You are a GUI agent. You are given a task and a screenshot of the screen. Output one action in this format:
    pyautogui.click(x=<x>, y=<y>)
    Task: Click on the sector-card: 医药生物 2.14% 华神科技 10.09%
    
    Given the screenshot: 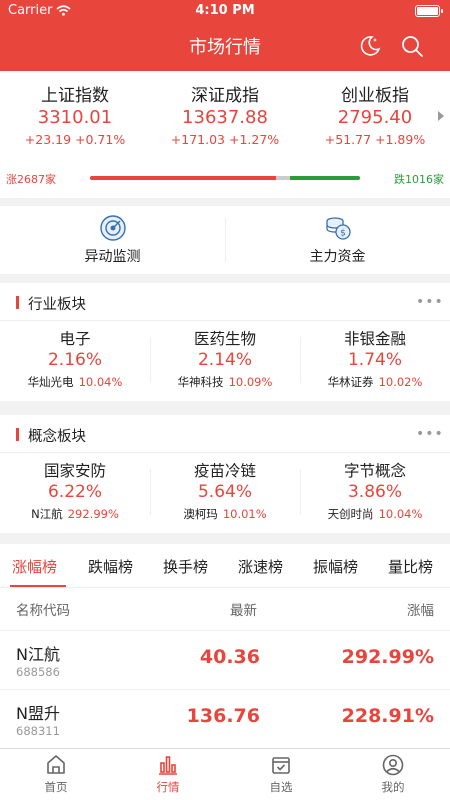 What is the action you would take?
    pyautogui.click(x=225, y=356)
    